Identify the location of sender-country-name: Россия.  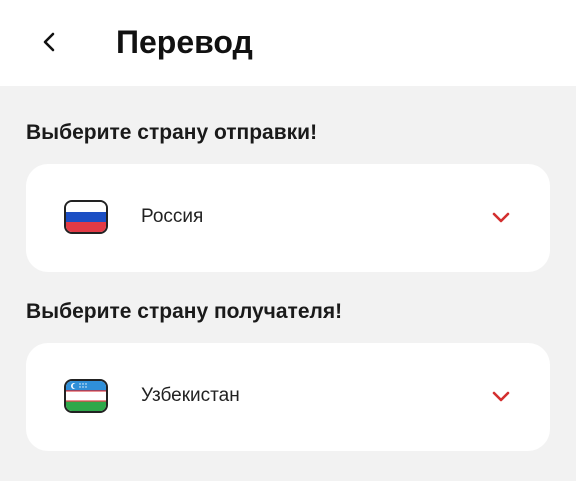
(172, 216).